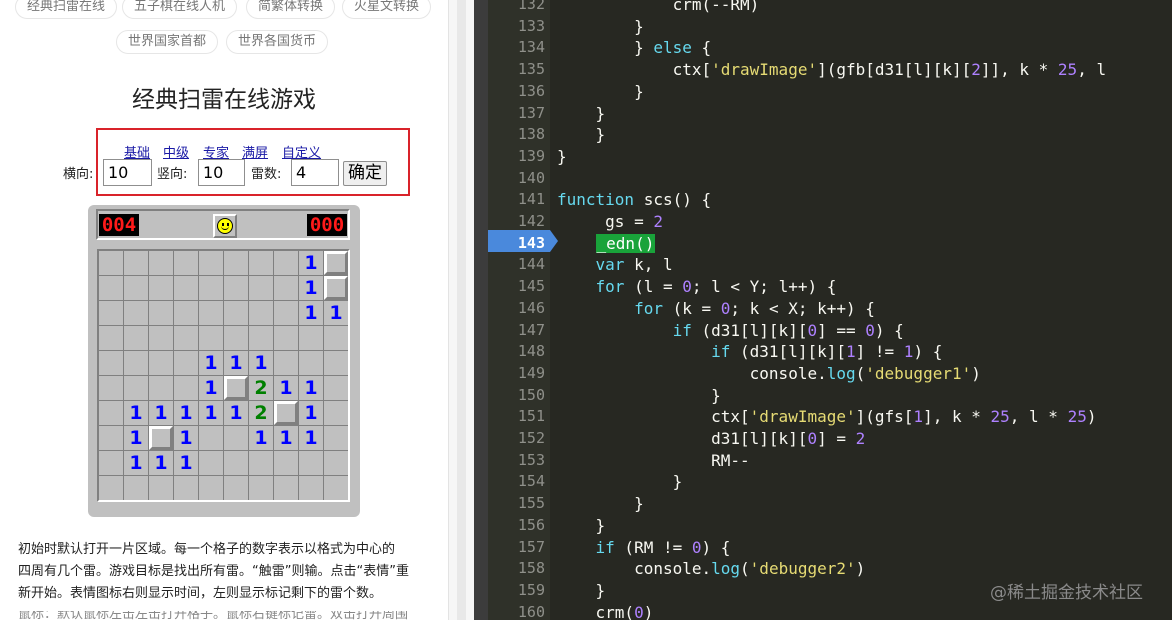  I want to click on vertical-input, so click(221, 172).